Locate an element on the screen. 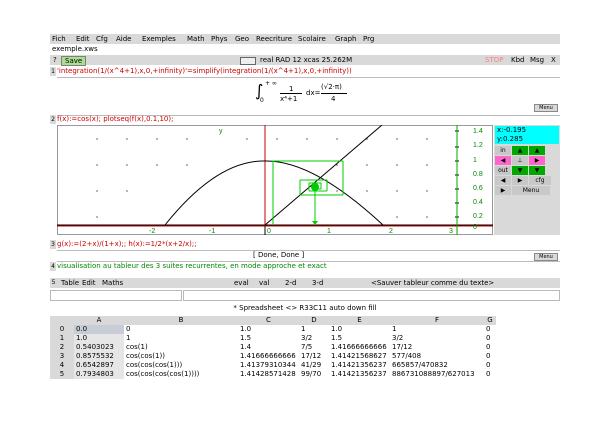 This screenshot has height=430, width=609. plot-menu-button: Menu is located at coordinates (531, 190).